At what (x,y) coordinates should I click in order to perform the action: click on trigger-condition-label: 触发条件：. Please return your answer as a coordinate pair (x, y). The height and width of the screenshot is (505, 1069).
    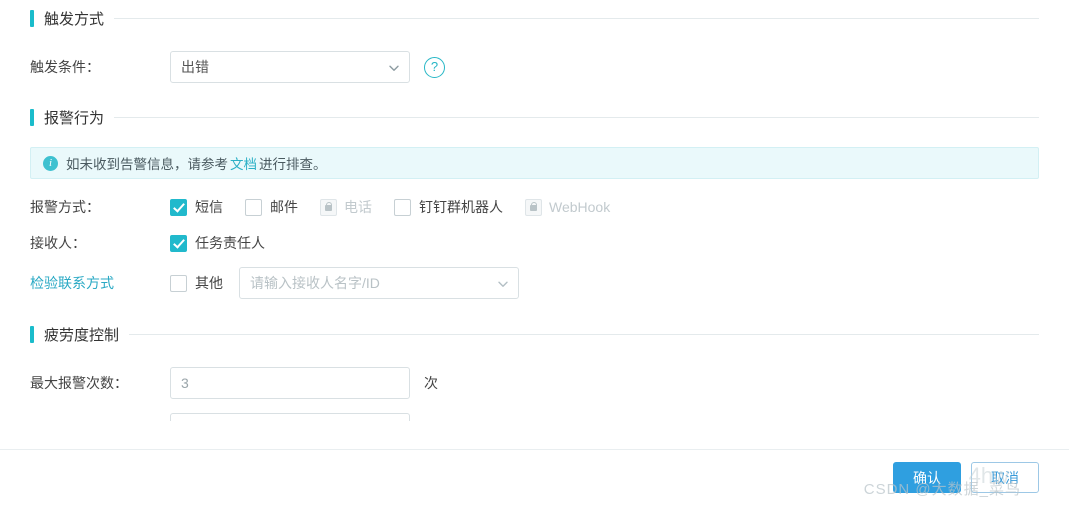
    Looking at the image, I should click on (65, 67).